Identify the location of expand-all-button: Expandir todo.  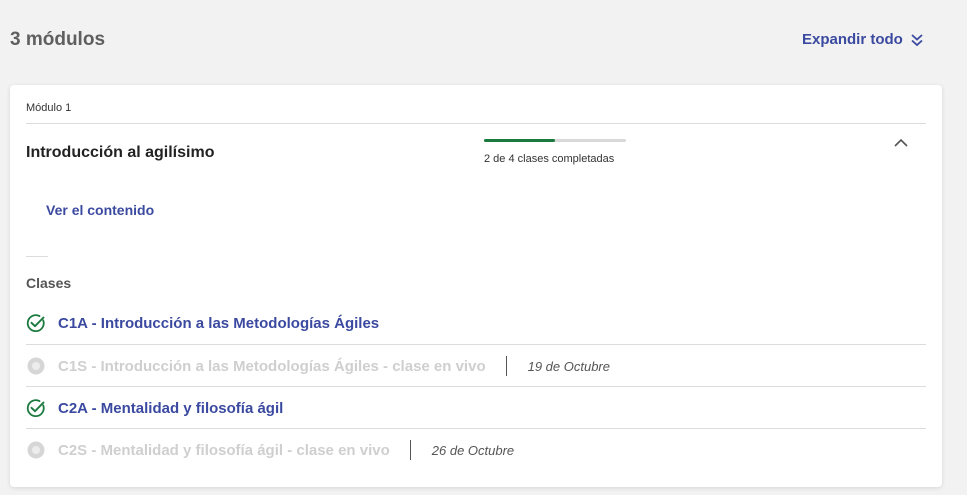
(862, 39).